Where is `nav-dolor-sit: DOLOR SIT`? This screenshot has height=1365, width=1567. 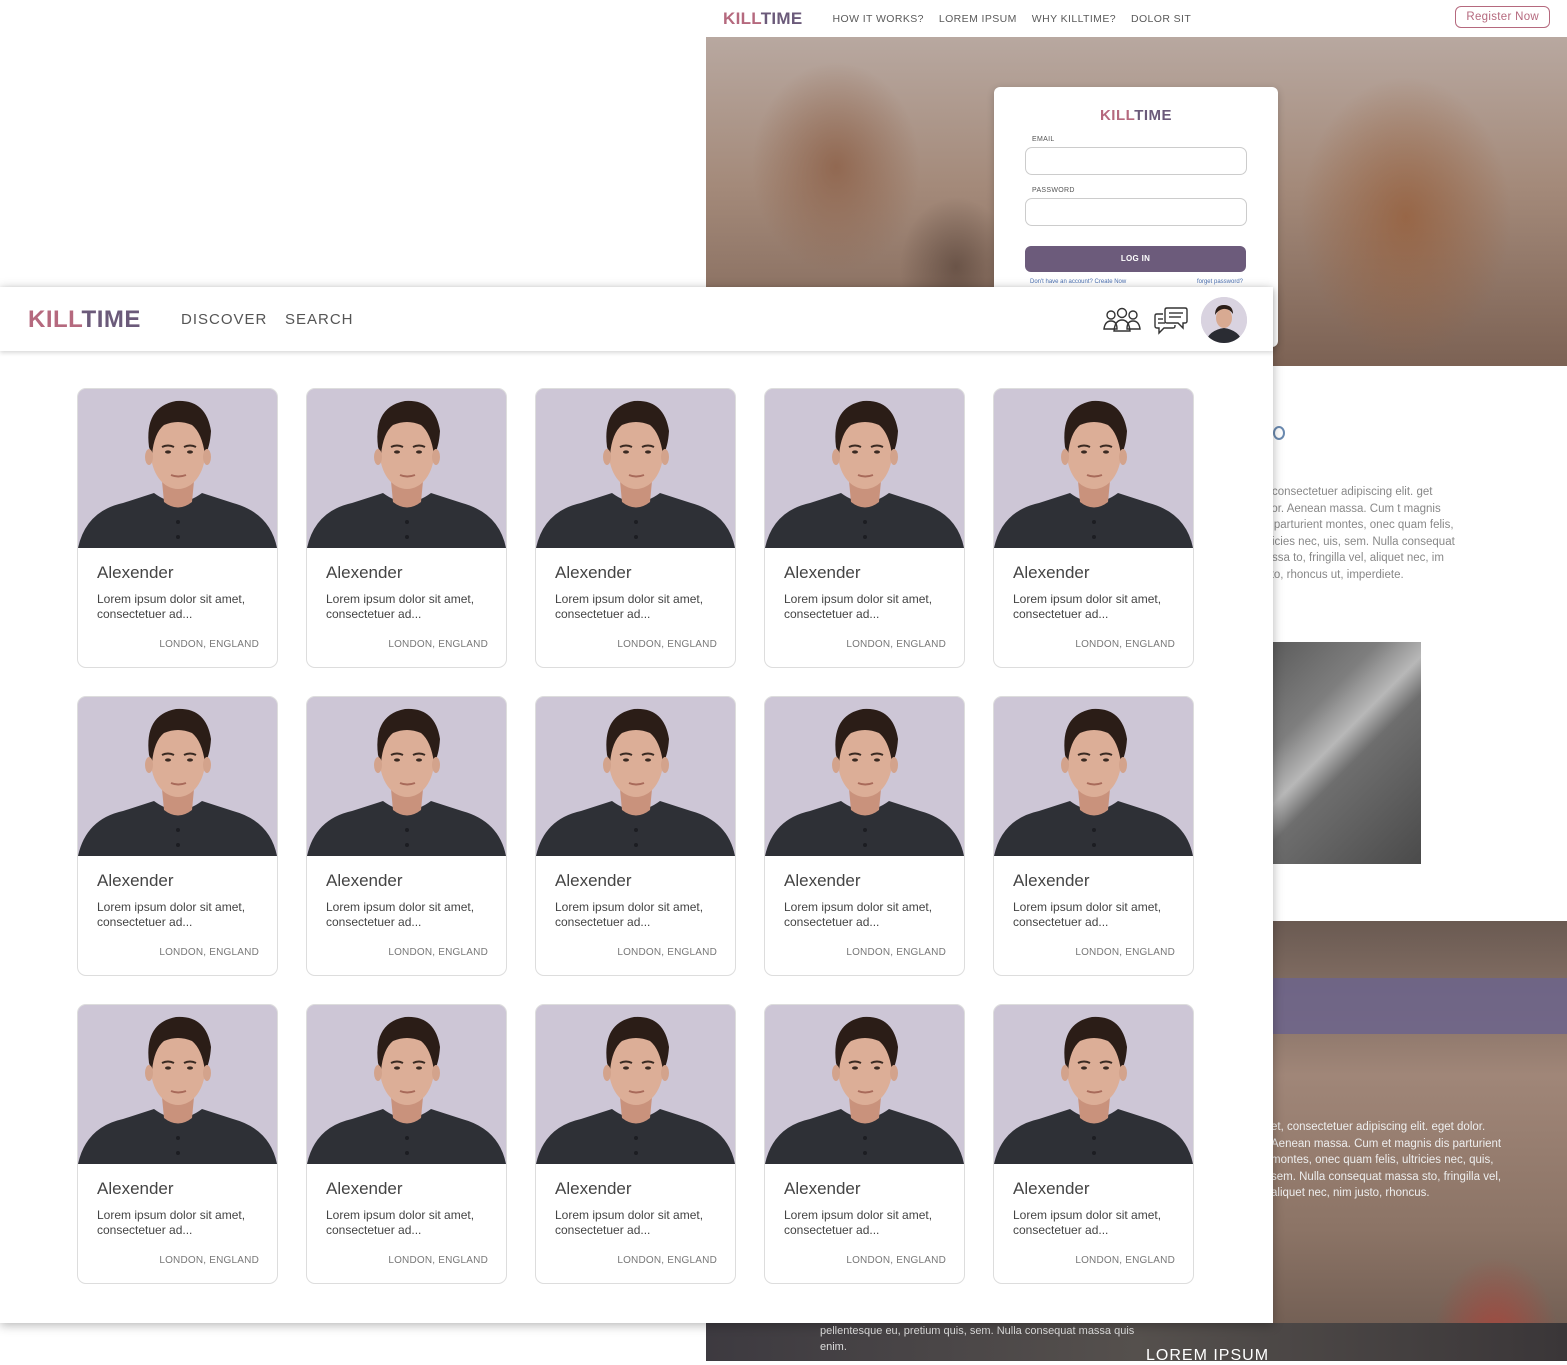
nav-dolor-sit: DOLOR SIT is located at coordinates (1161, 19).